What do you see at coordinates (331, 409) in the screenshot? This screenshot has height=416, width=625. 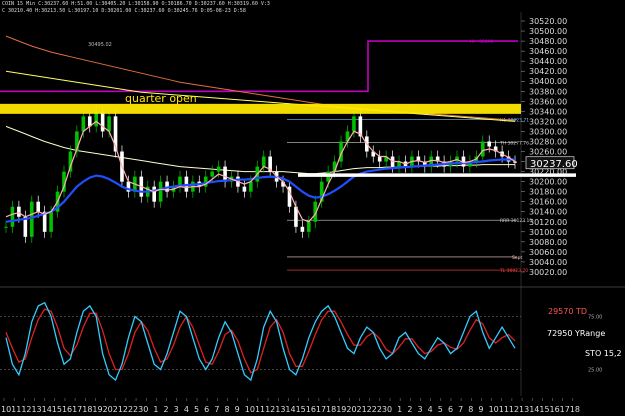 I see `x-tick-label: 18` at bounding box center [331, 409].